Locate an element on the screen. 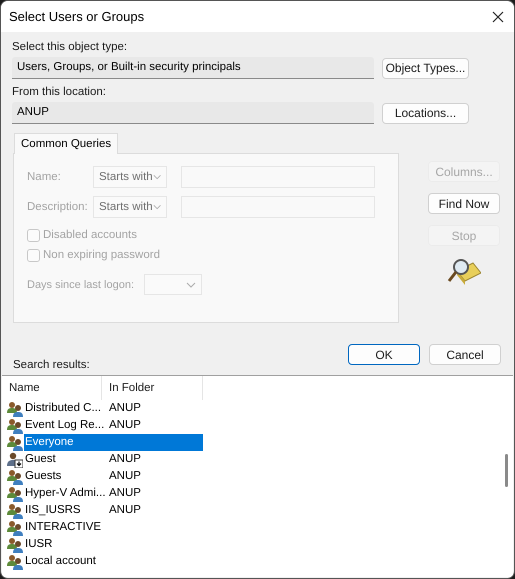 This screenshot has width=515, height=579. dialog-button: Cancel is located at coordinates (465, 354).